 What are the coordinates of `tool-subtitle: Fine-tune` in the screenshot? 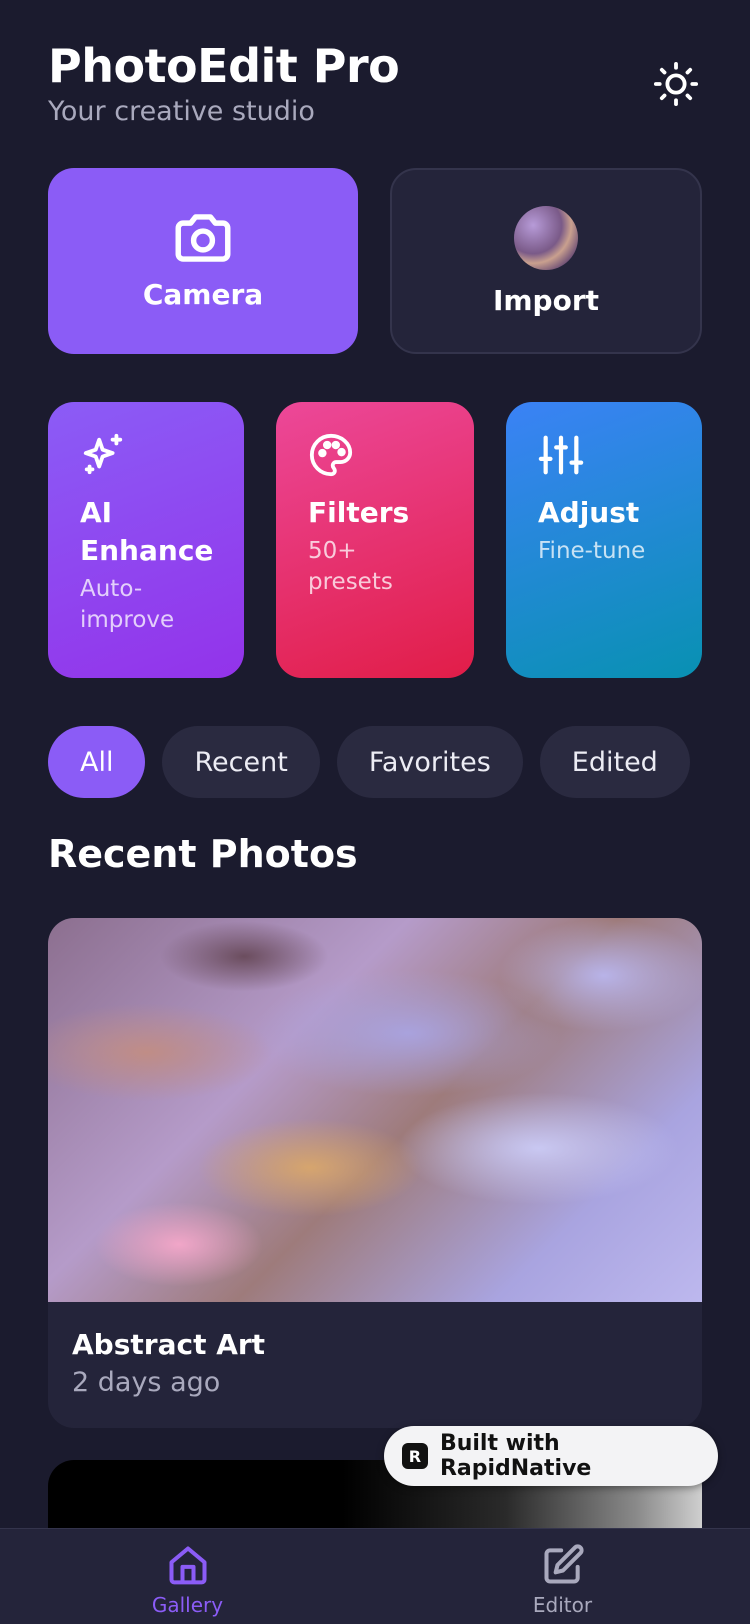 It's located at (592, 551).